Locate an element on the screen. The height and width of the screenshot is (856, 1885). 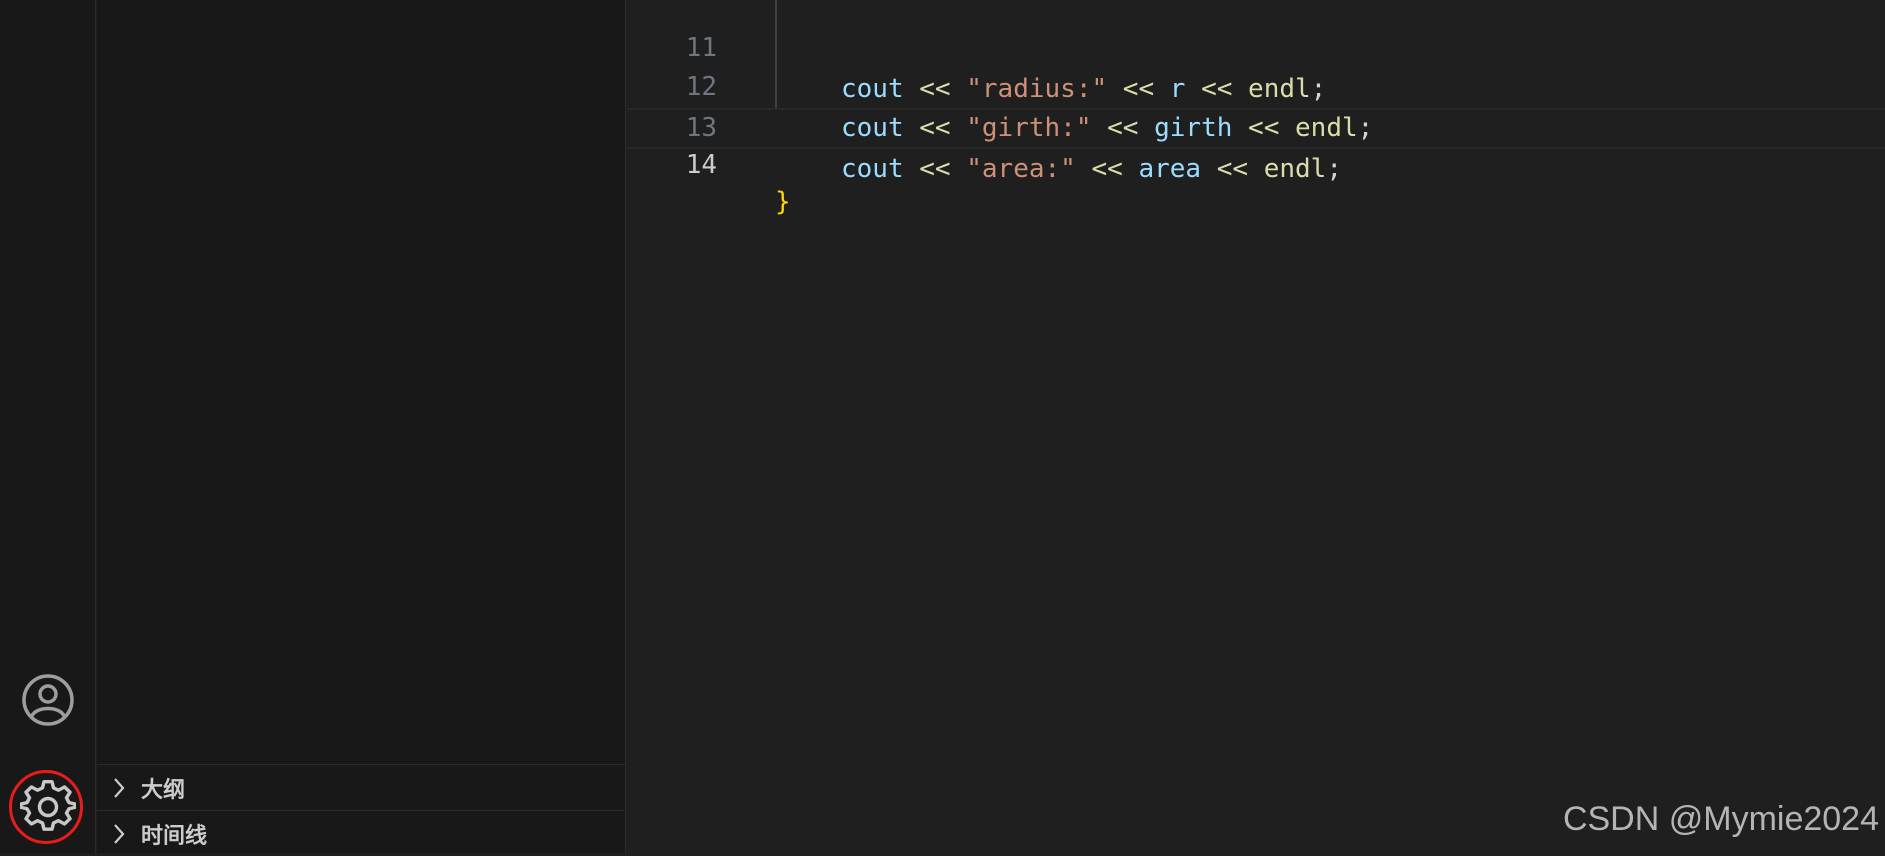
code-line: 13 cout << "area:" << area << endl; is located at coordinates (1256, 125).